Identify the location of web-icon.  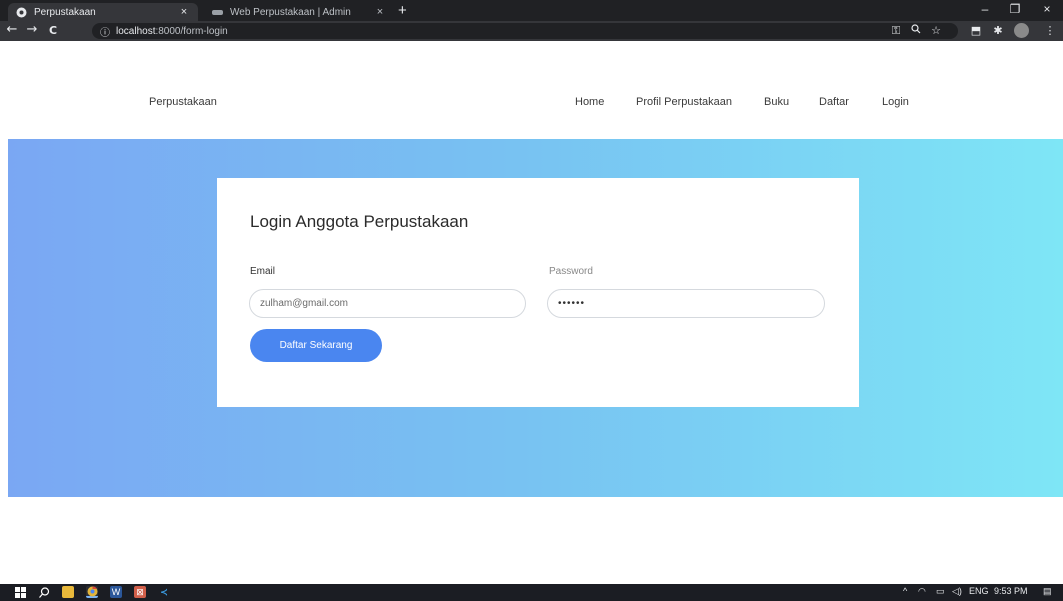
(217, 12).